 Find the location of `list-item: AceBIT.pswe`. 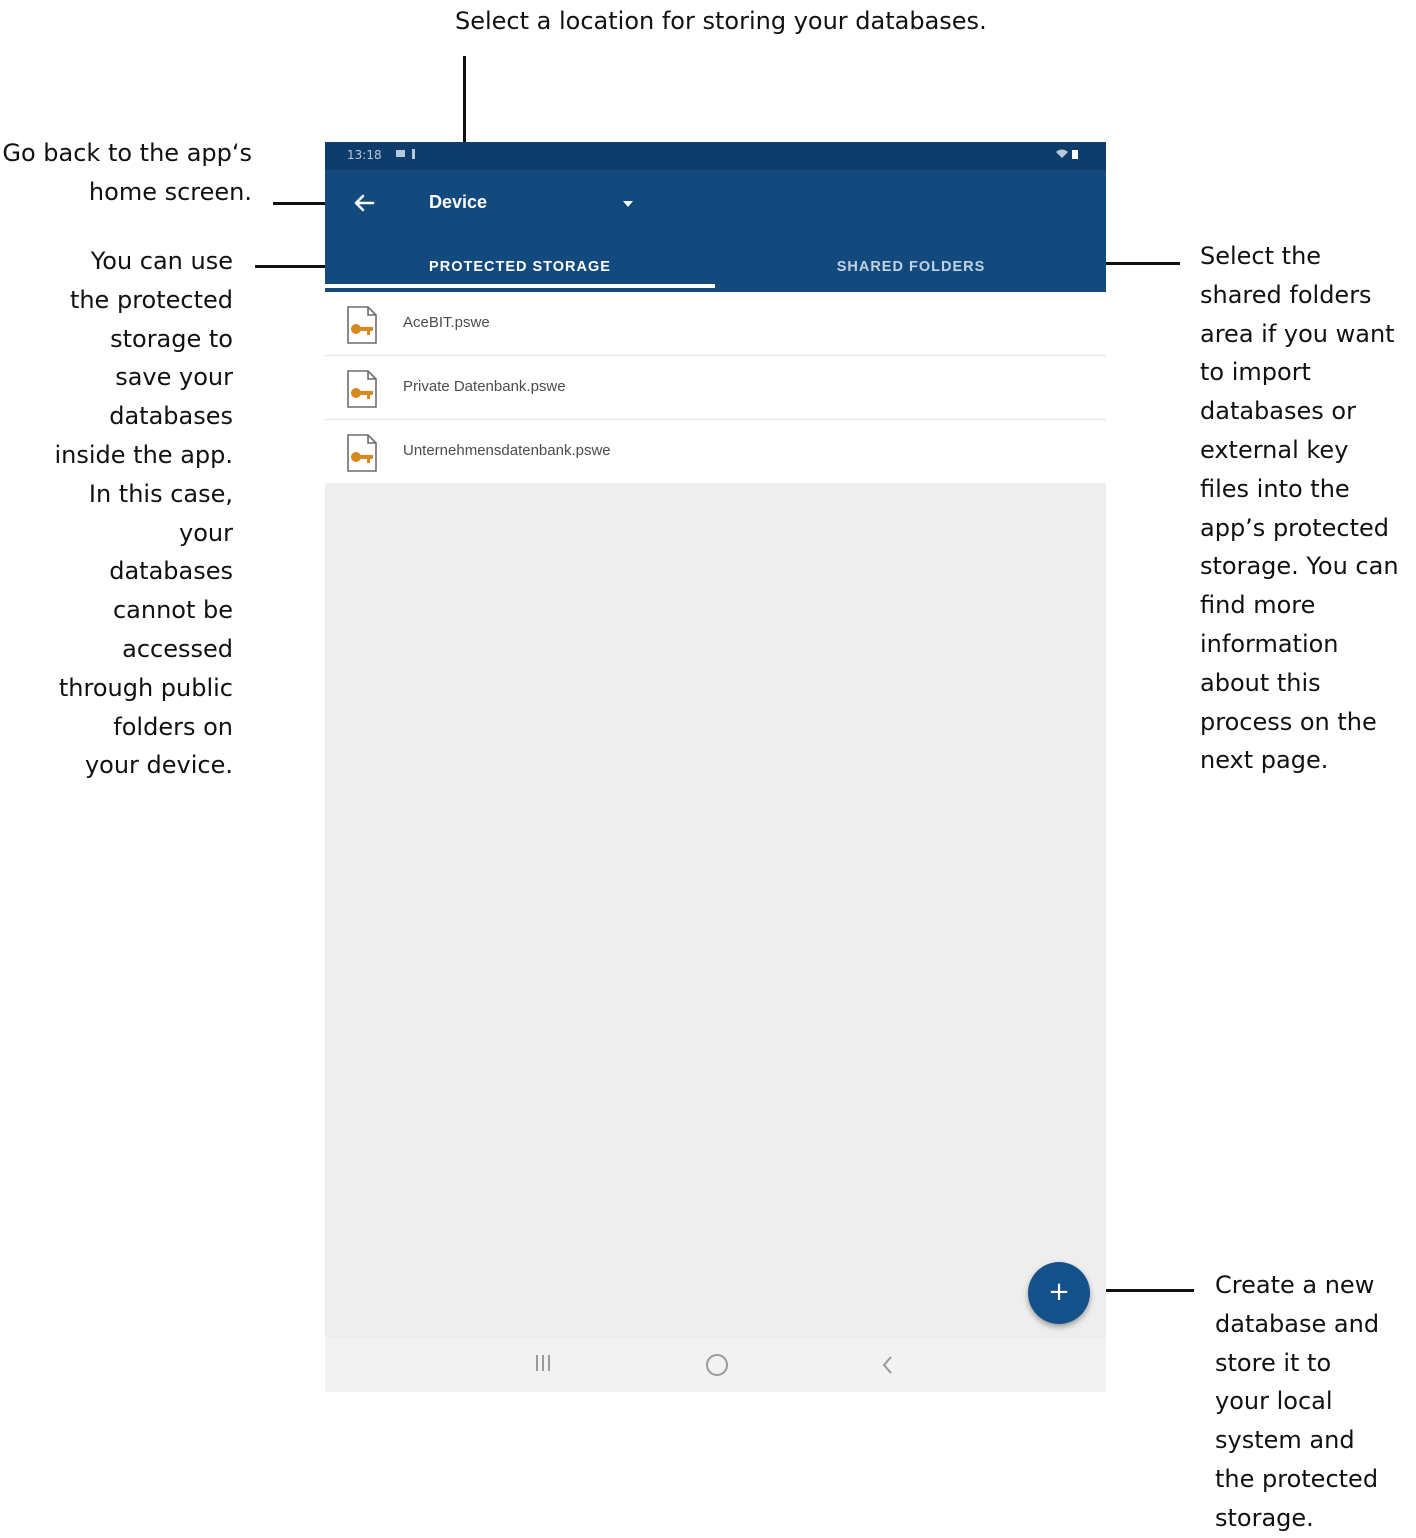

list-item: AceBIT.pswe is located at coordinates (715, 324).